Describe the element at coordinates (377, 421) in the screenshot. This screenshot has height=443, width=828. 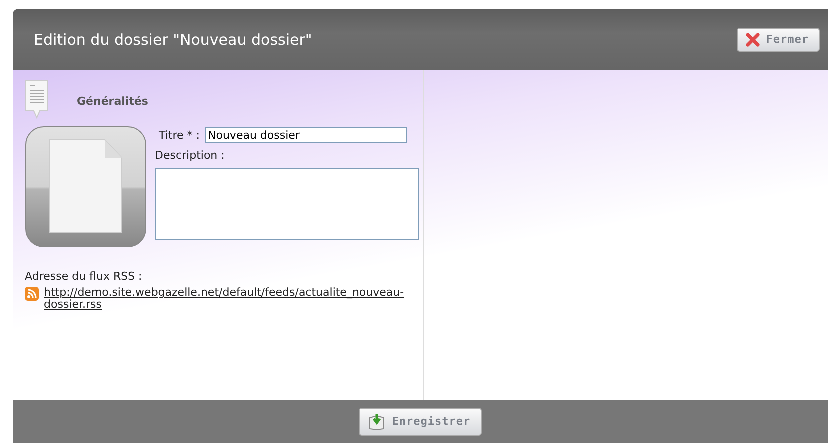
I see `save-icon` at that location.